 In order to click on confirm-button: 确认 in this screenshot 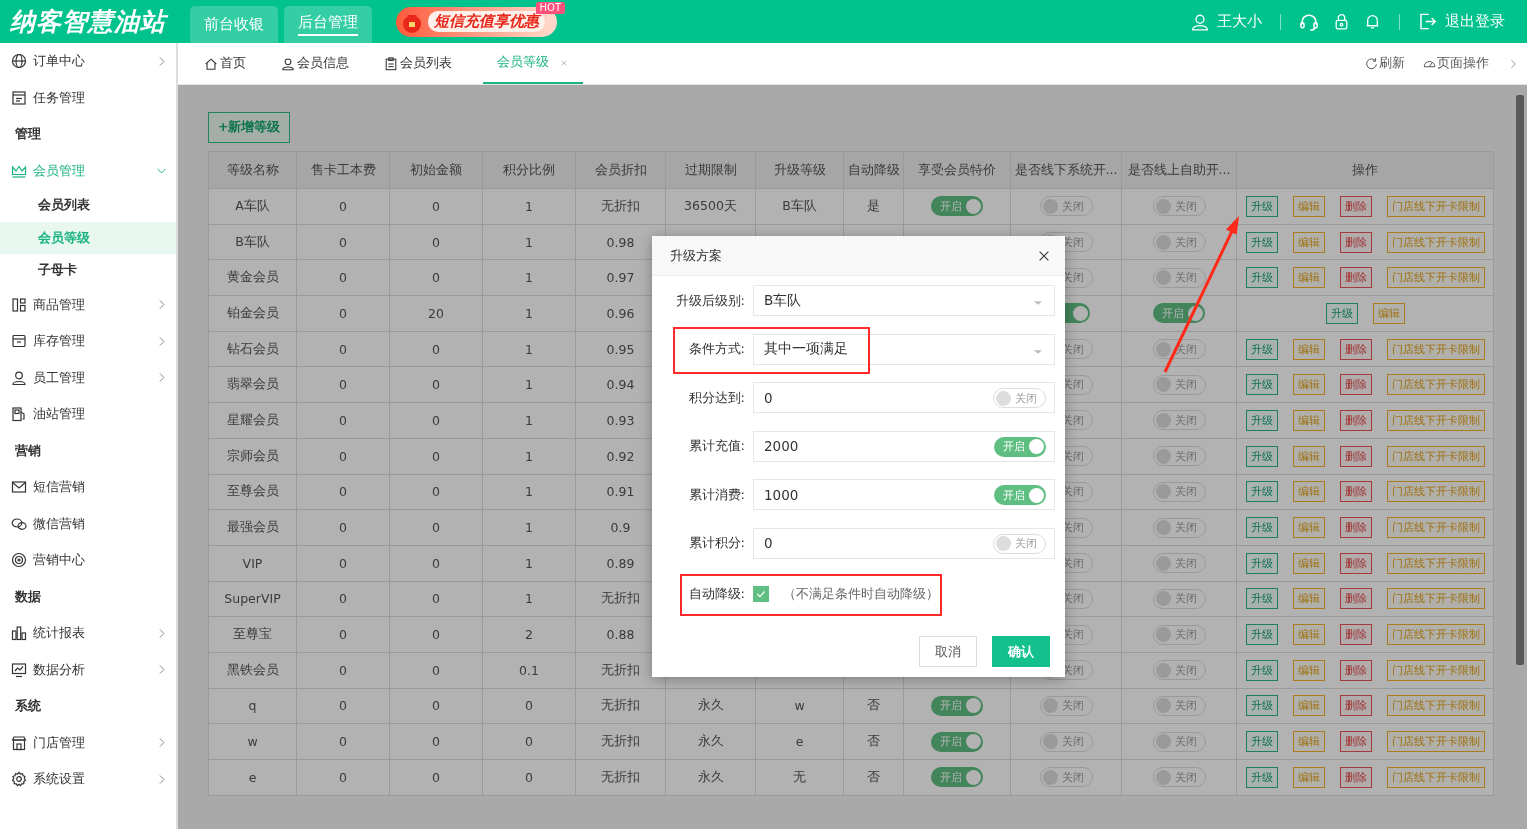, I will do `click(1021, 651)`.